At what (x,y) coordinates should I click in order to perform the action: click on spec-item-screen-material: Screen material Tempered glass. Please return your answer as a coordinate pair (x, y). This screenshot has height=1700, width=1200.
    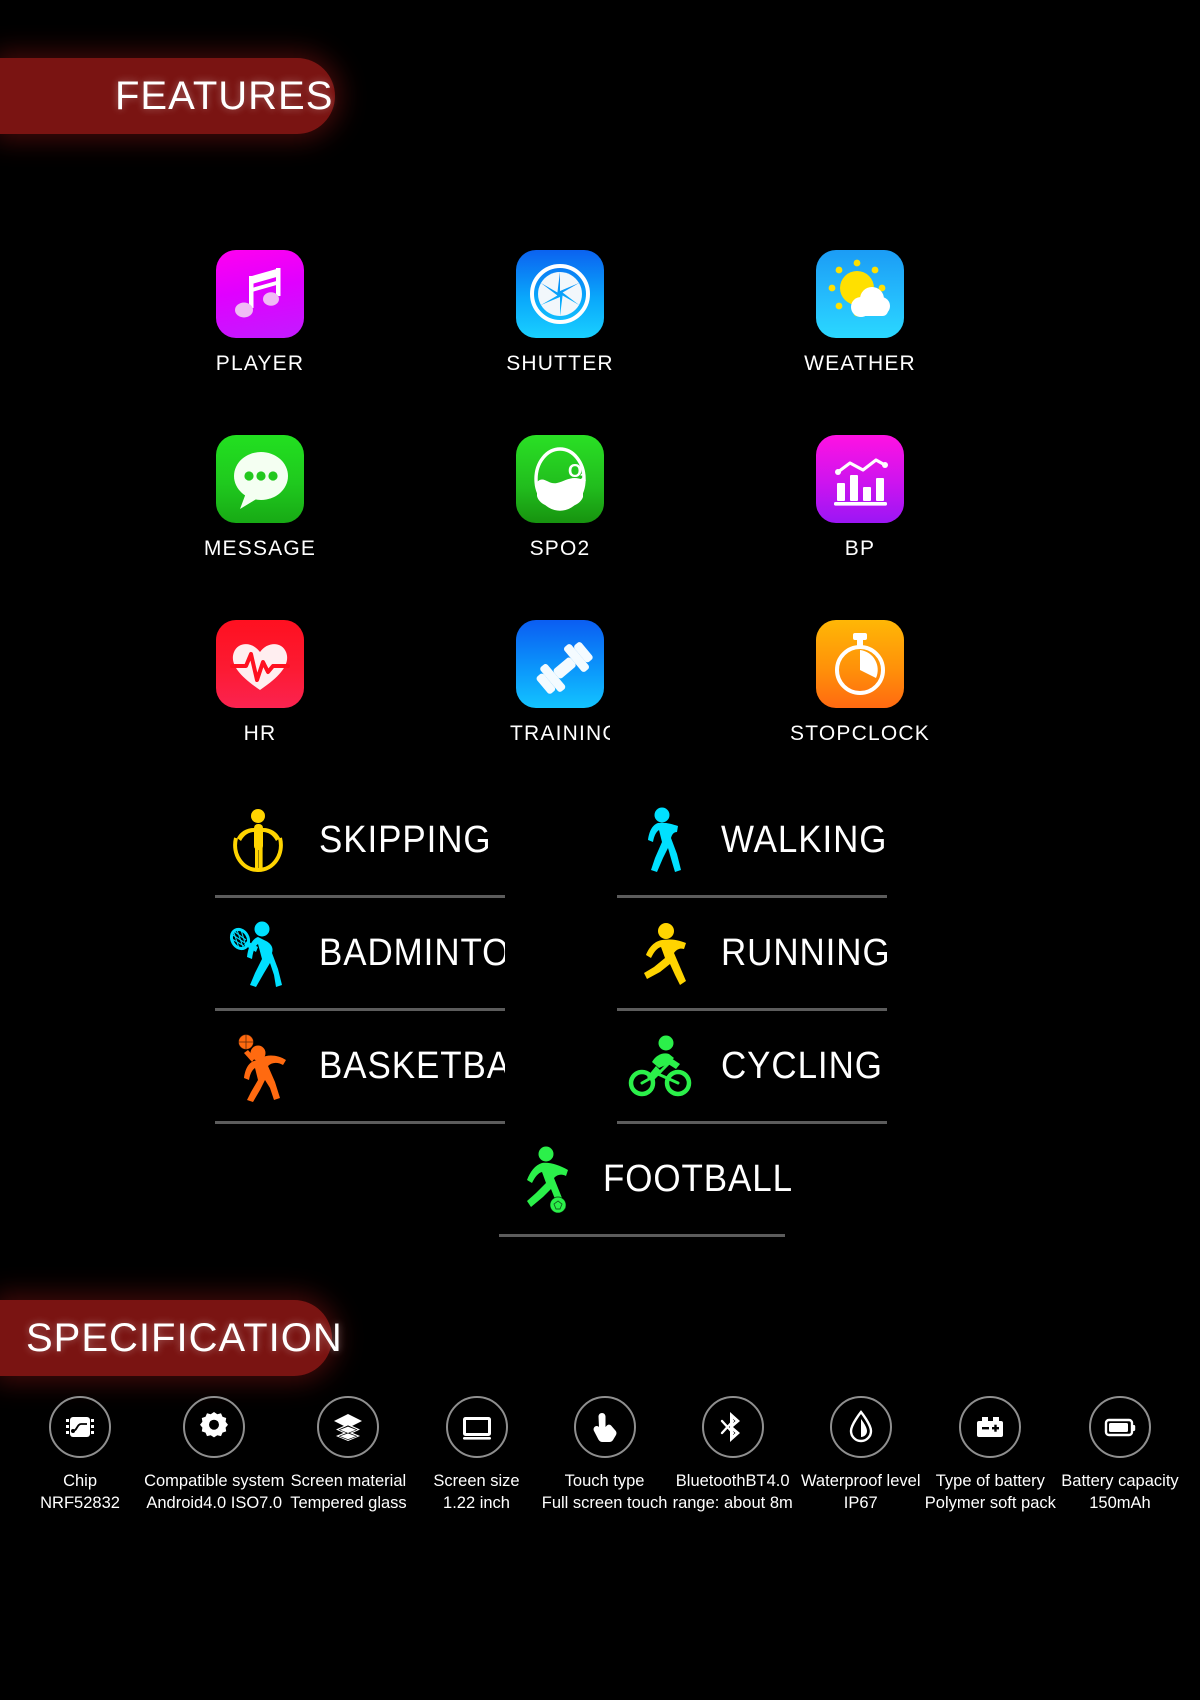
    Looking at the image, I should click on (348, 1455).